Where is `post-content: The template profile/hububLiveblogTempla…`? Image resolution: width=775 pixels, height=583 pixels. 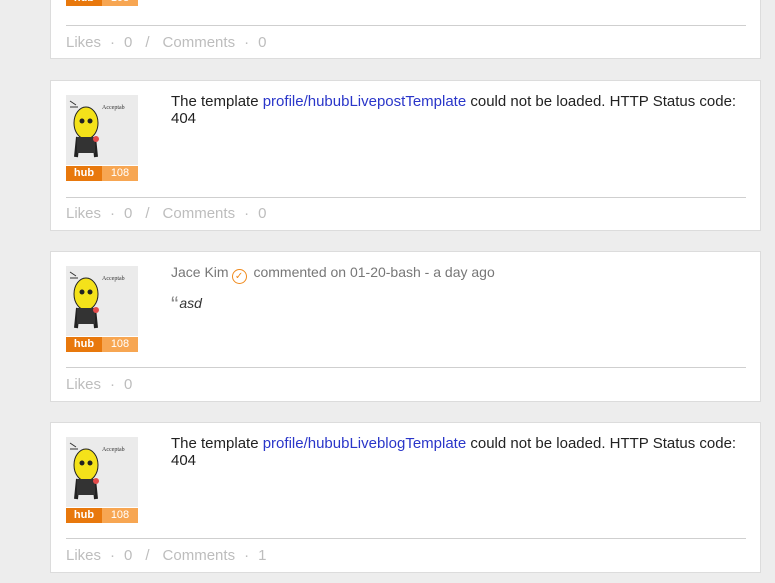 post-content: The template profile/hububLiveblogTempla… is located at coordinates (454, 452).